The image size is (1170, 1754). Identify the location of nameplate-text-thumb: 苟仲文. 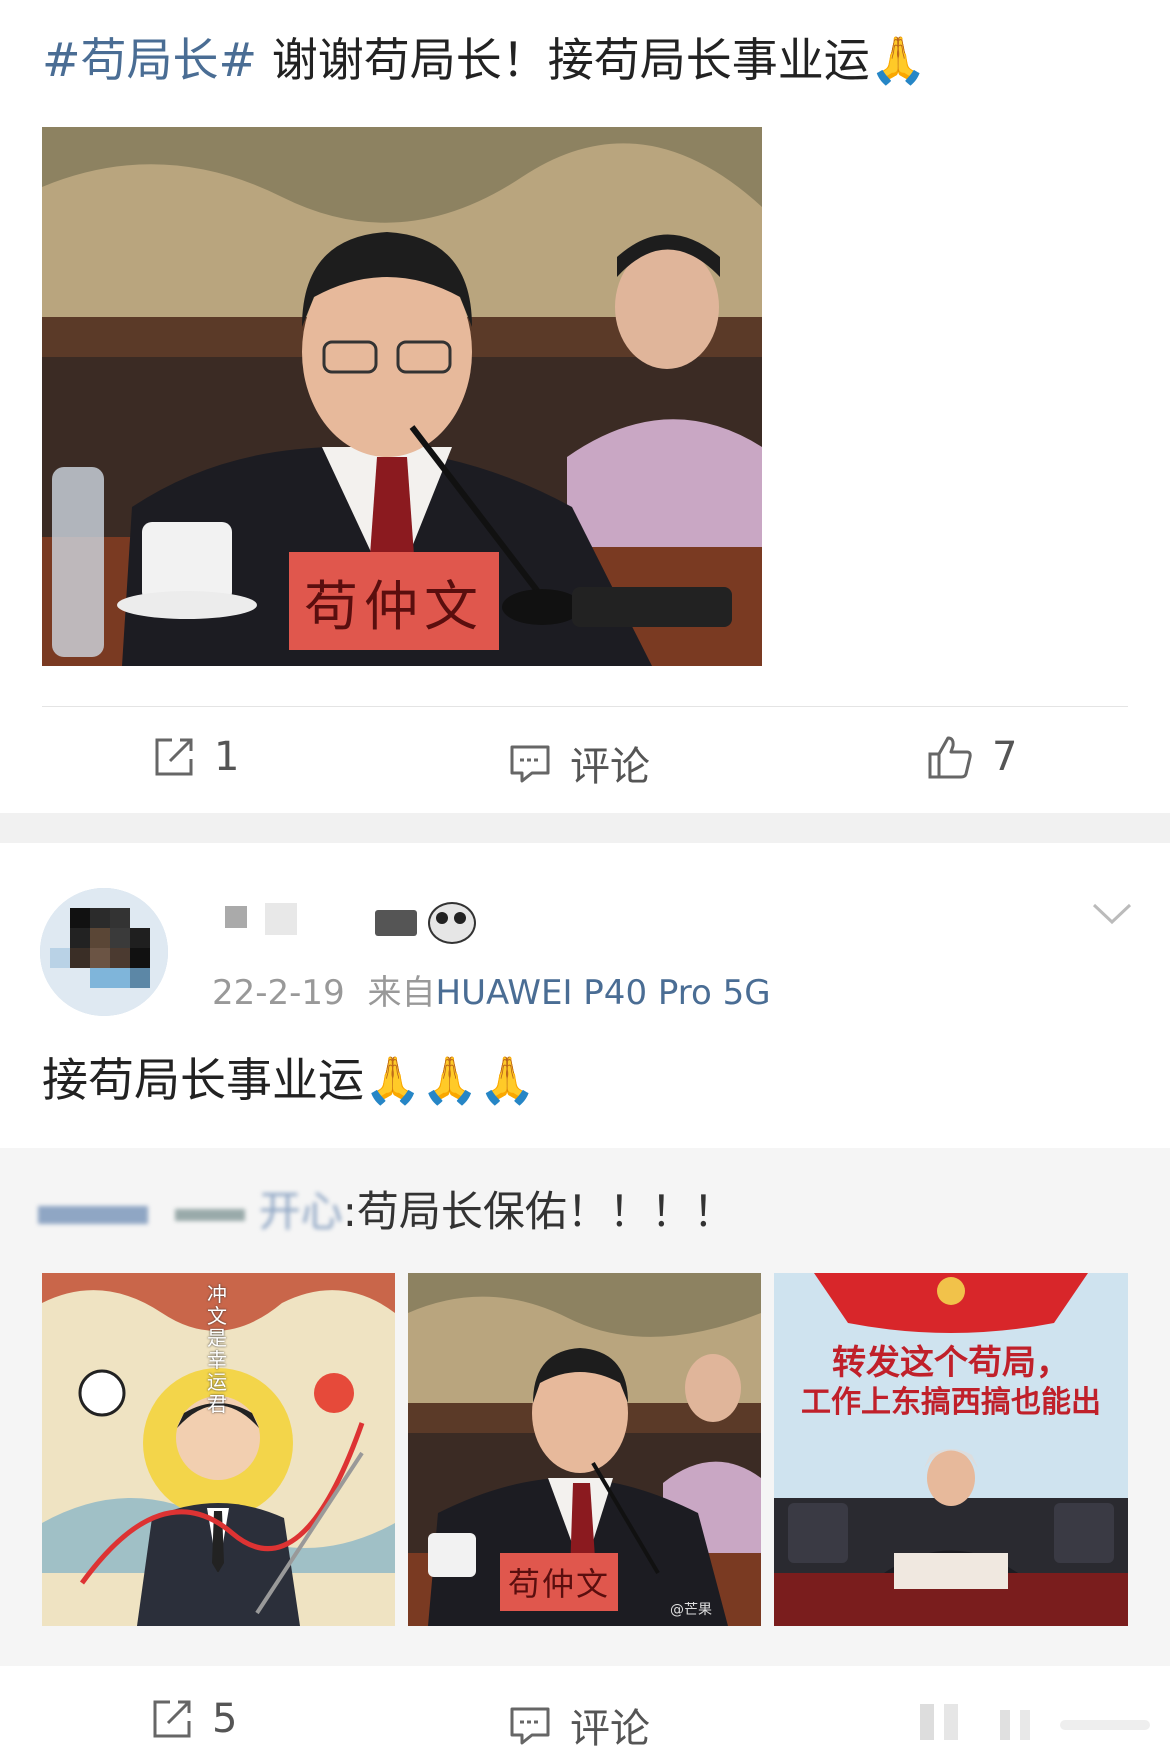
(558, 1584).